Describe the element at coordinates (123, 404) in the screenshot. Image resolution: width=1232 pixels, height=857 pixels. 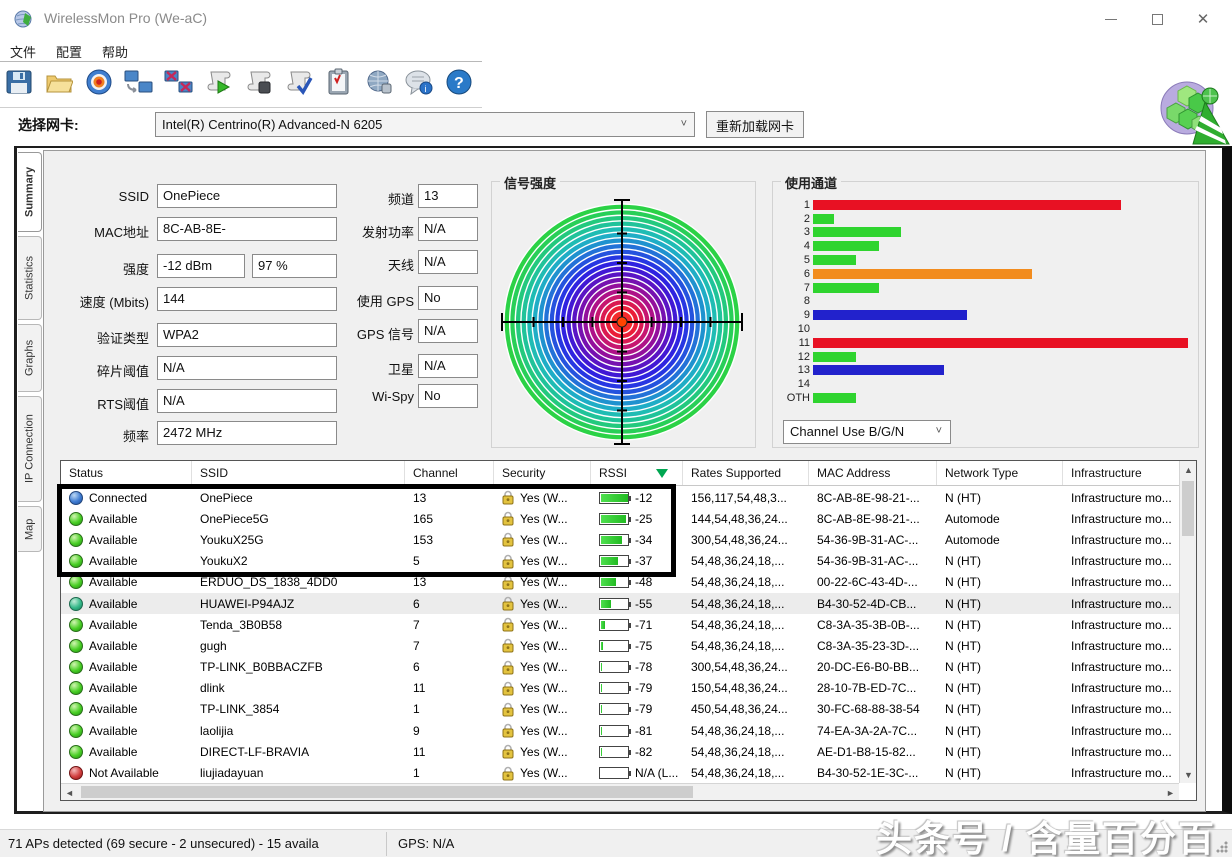
I see `field-label-rts: RTS阈值` at that location.